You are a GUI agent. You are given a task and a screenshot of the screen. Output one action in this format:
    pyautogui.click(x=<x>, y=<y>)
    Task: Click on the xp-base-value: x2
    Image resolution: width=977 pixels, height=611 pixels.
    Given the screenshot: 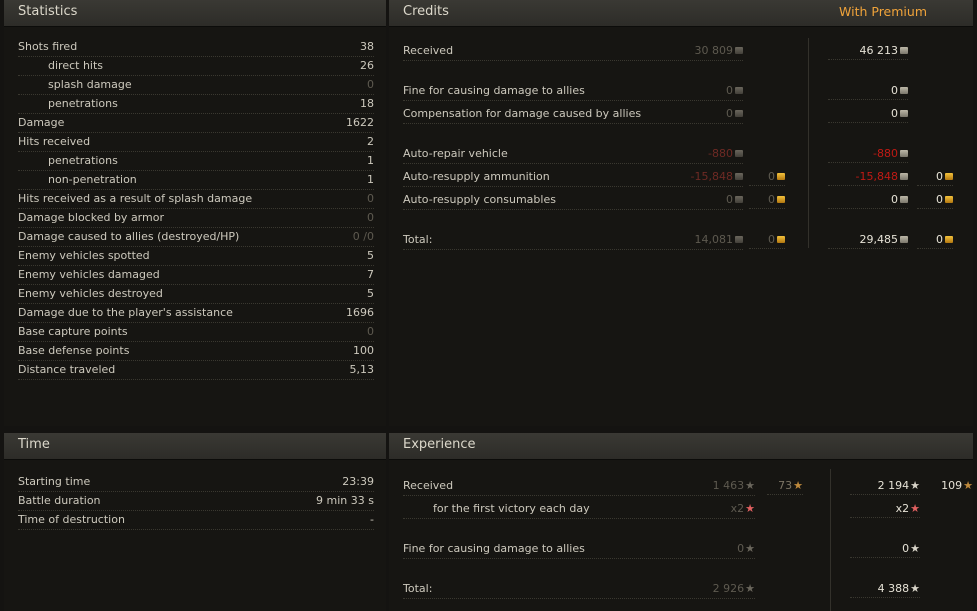 What is the action you would take?
    pyautogui.click(x=737, y=508)
    